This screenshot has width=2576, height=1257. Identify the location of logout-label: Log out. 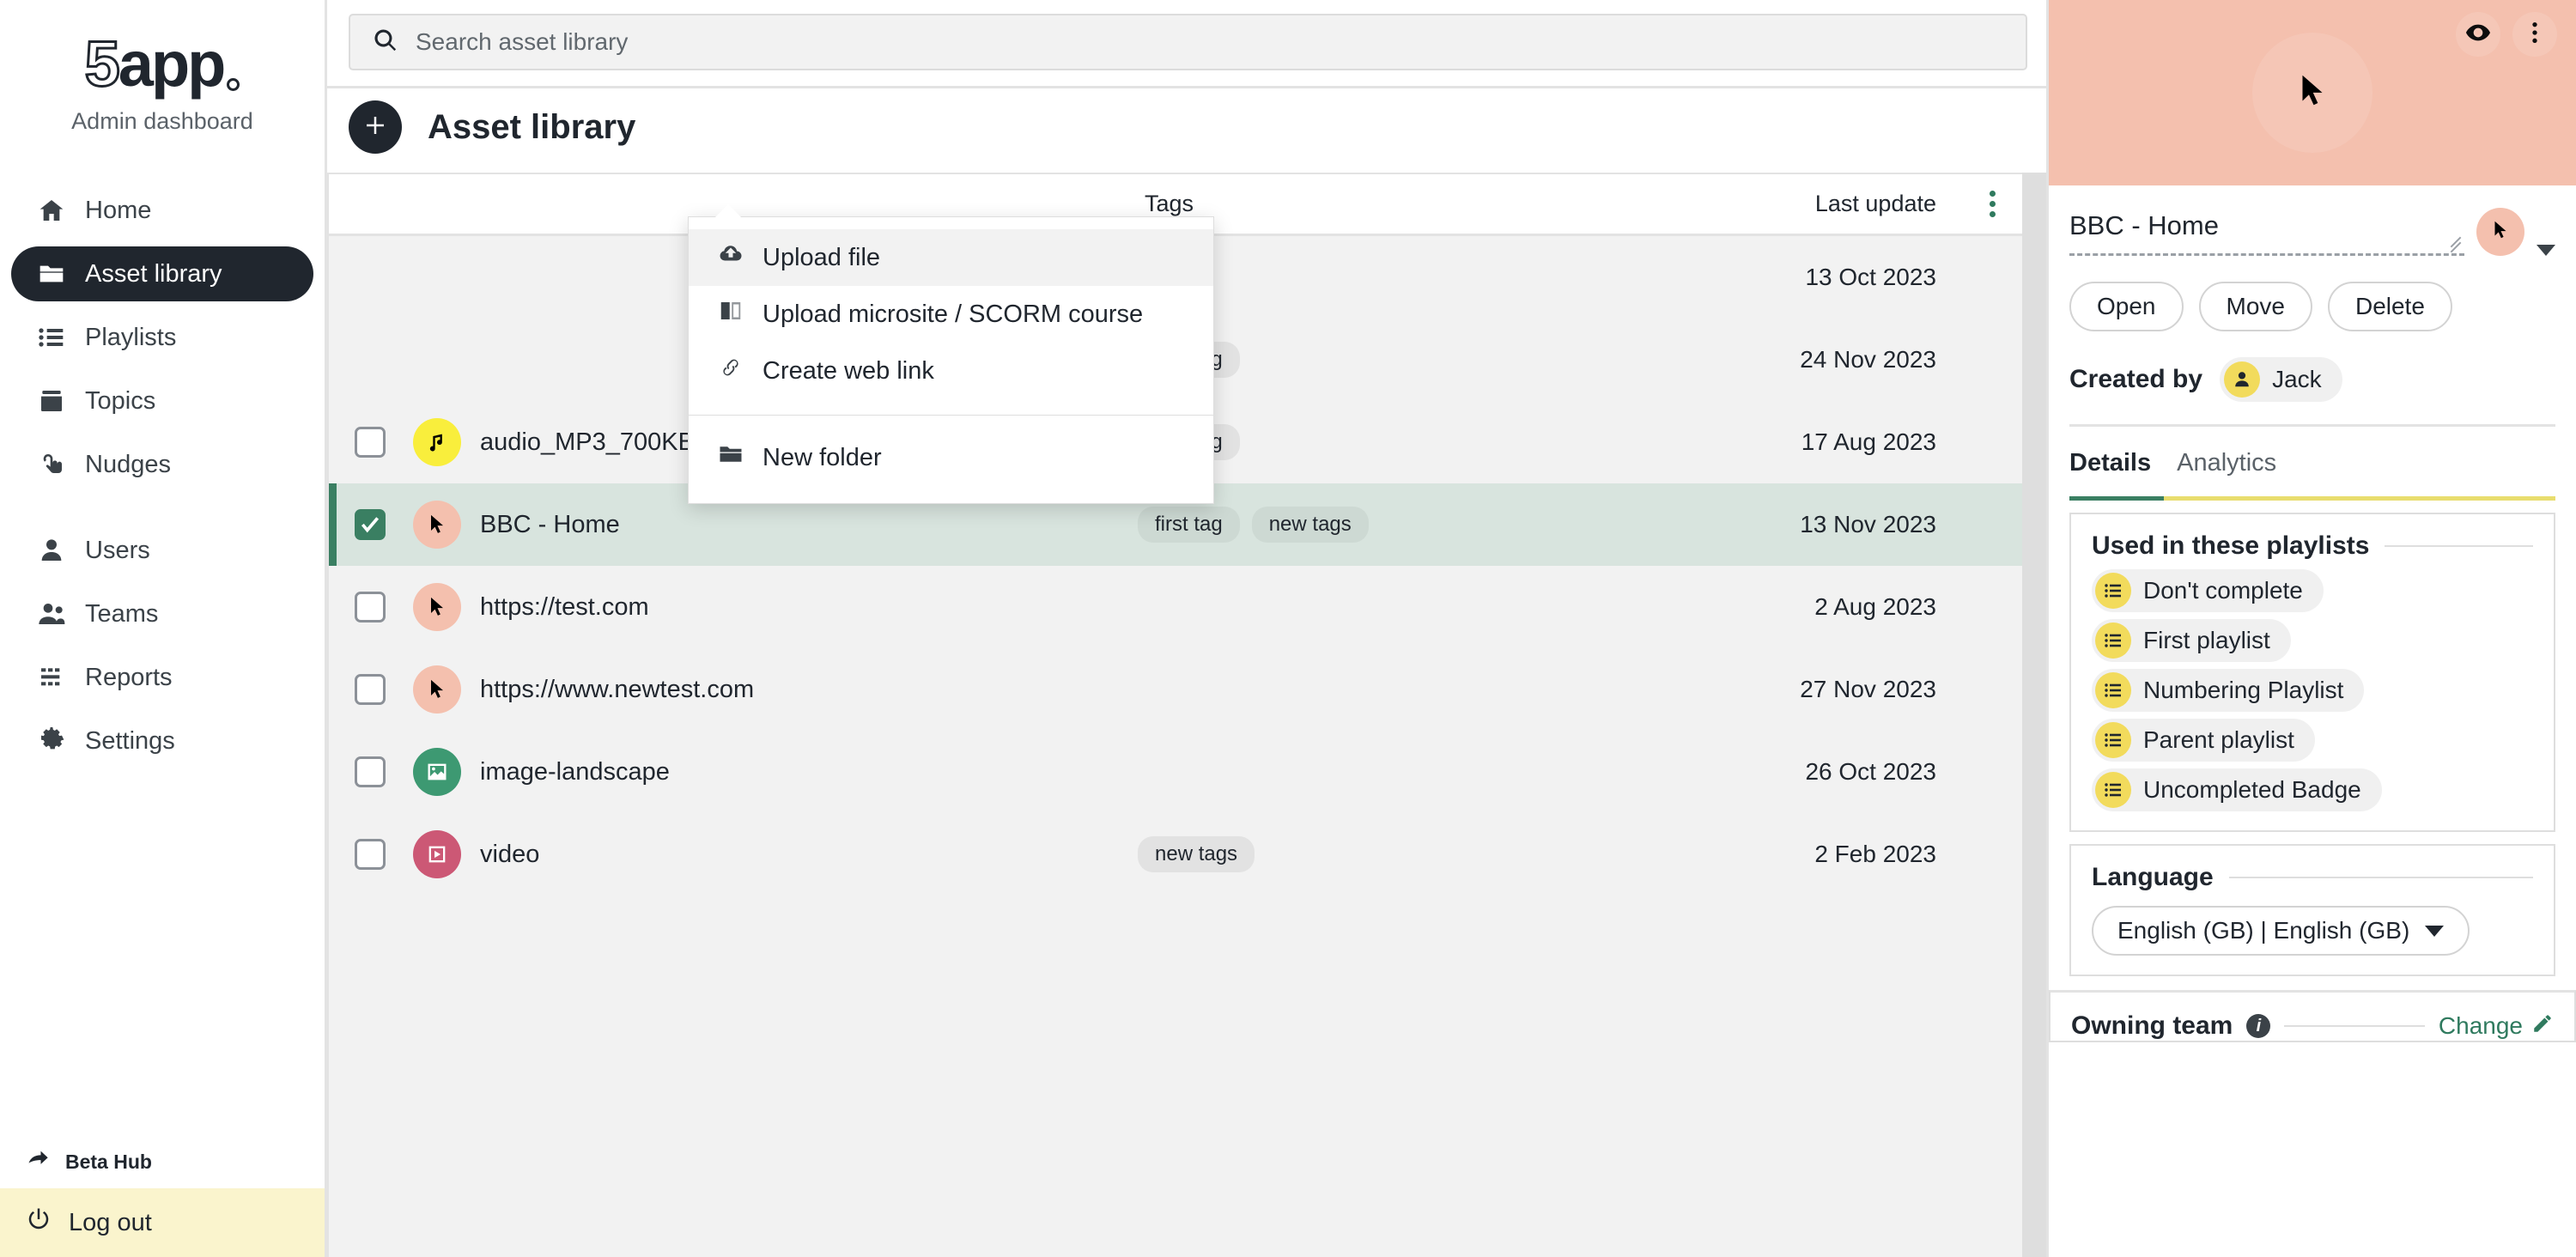
(111, 1222).